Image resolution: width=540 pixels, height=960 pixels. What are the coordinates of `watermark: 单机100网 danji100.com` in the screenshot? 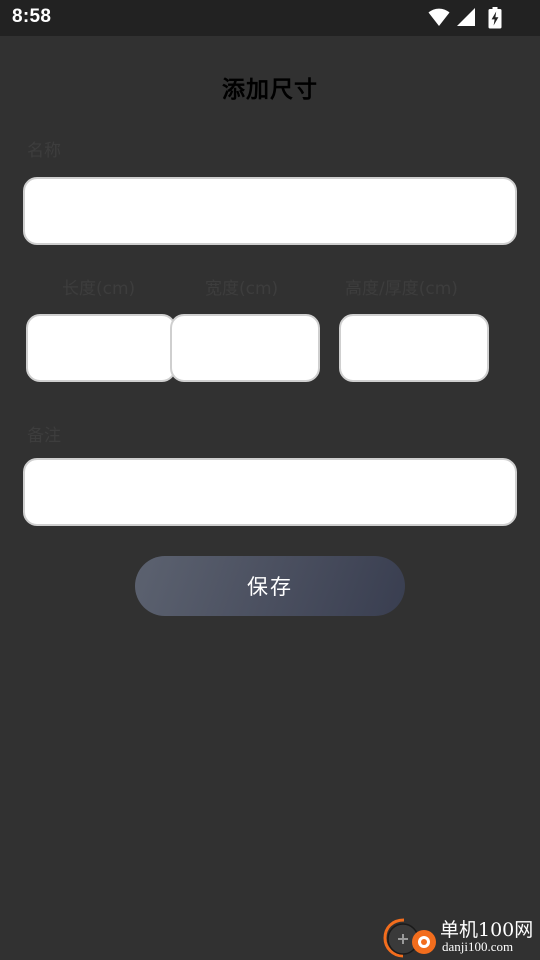 It's located at (460, 937).